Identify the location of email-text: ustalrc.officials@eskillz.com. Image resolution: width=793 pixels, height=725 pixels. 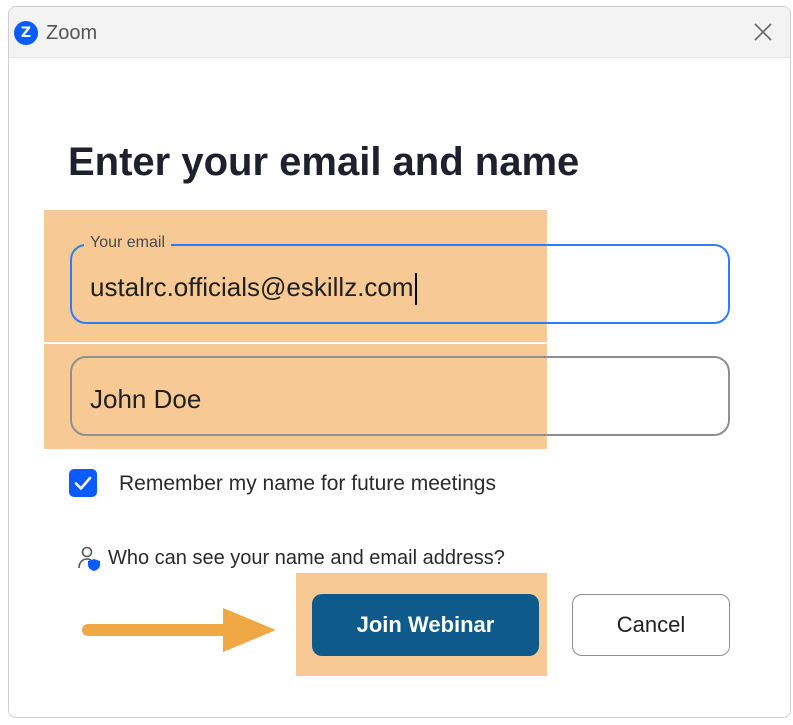
(252, 287).